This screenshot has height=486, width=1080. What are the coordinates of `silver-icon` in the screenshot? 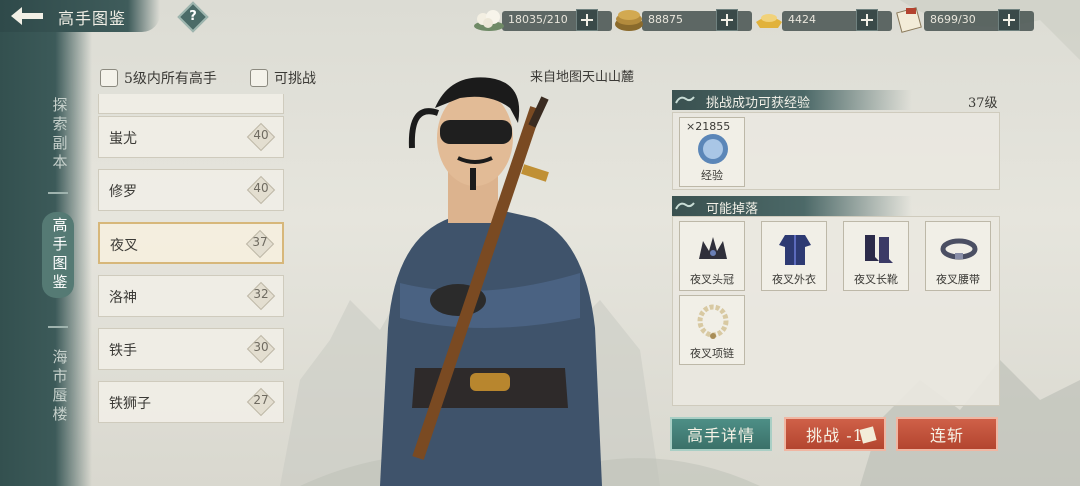 It's located at (769, 21).